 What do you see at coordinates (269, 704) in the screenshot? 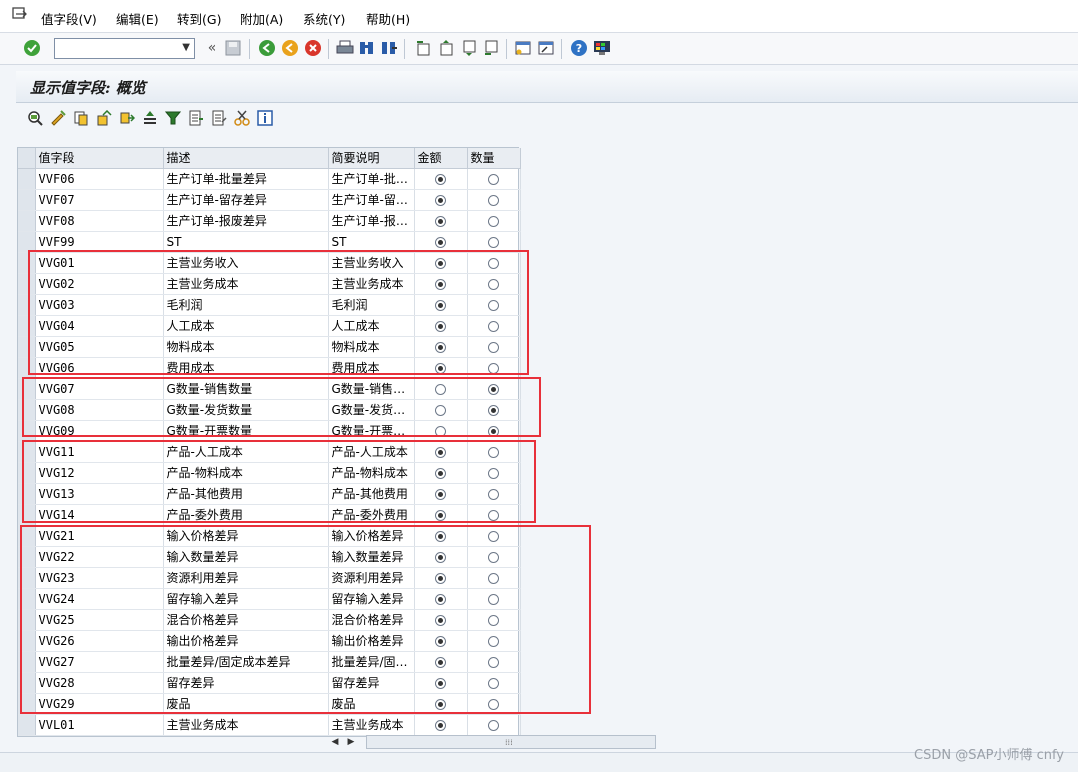
I see `table-row: VVG29 废品 废品` at bounding box center [269, 704].